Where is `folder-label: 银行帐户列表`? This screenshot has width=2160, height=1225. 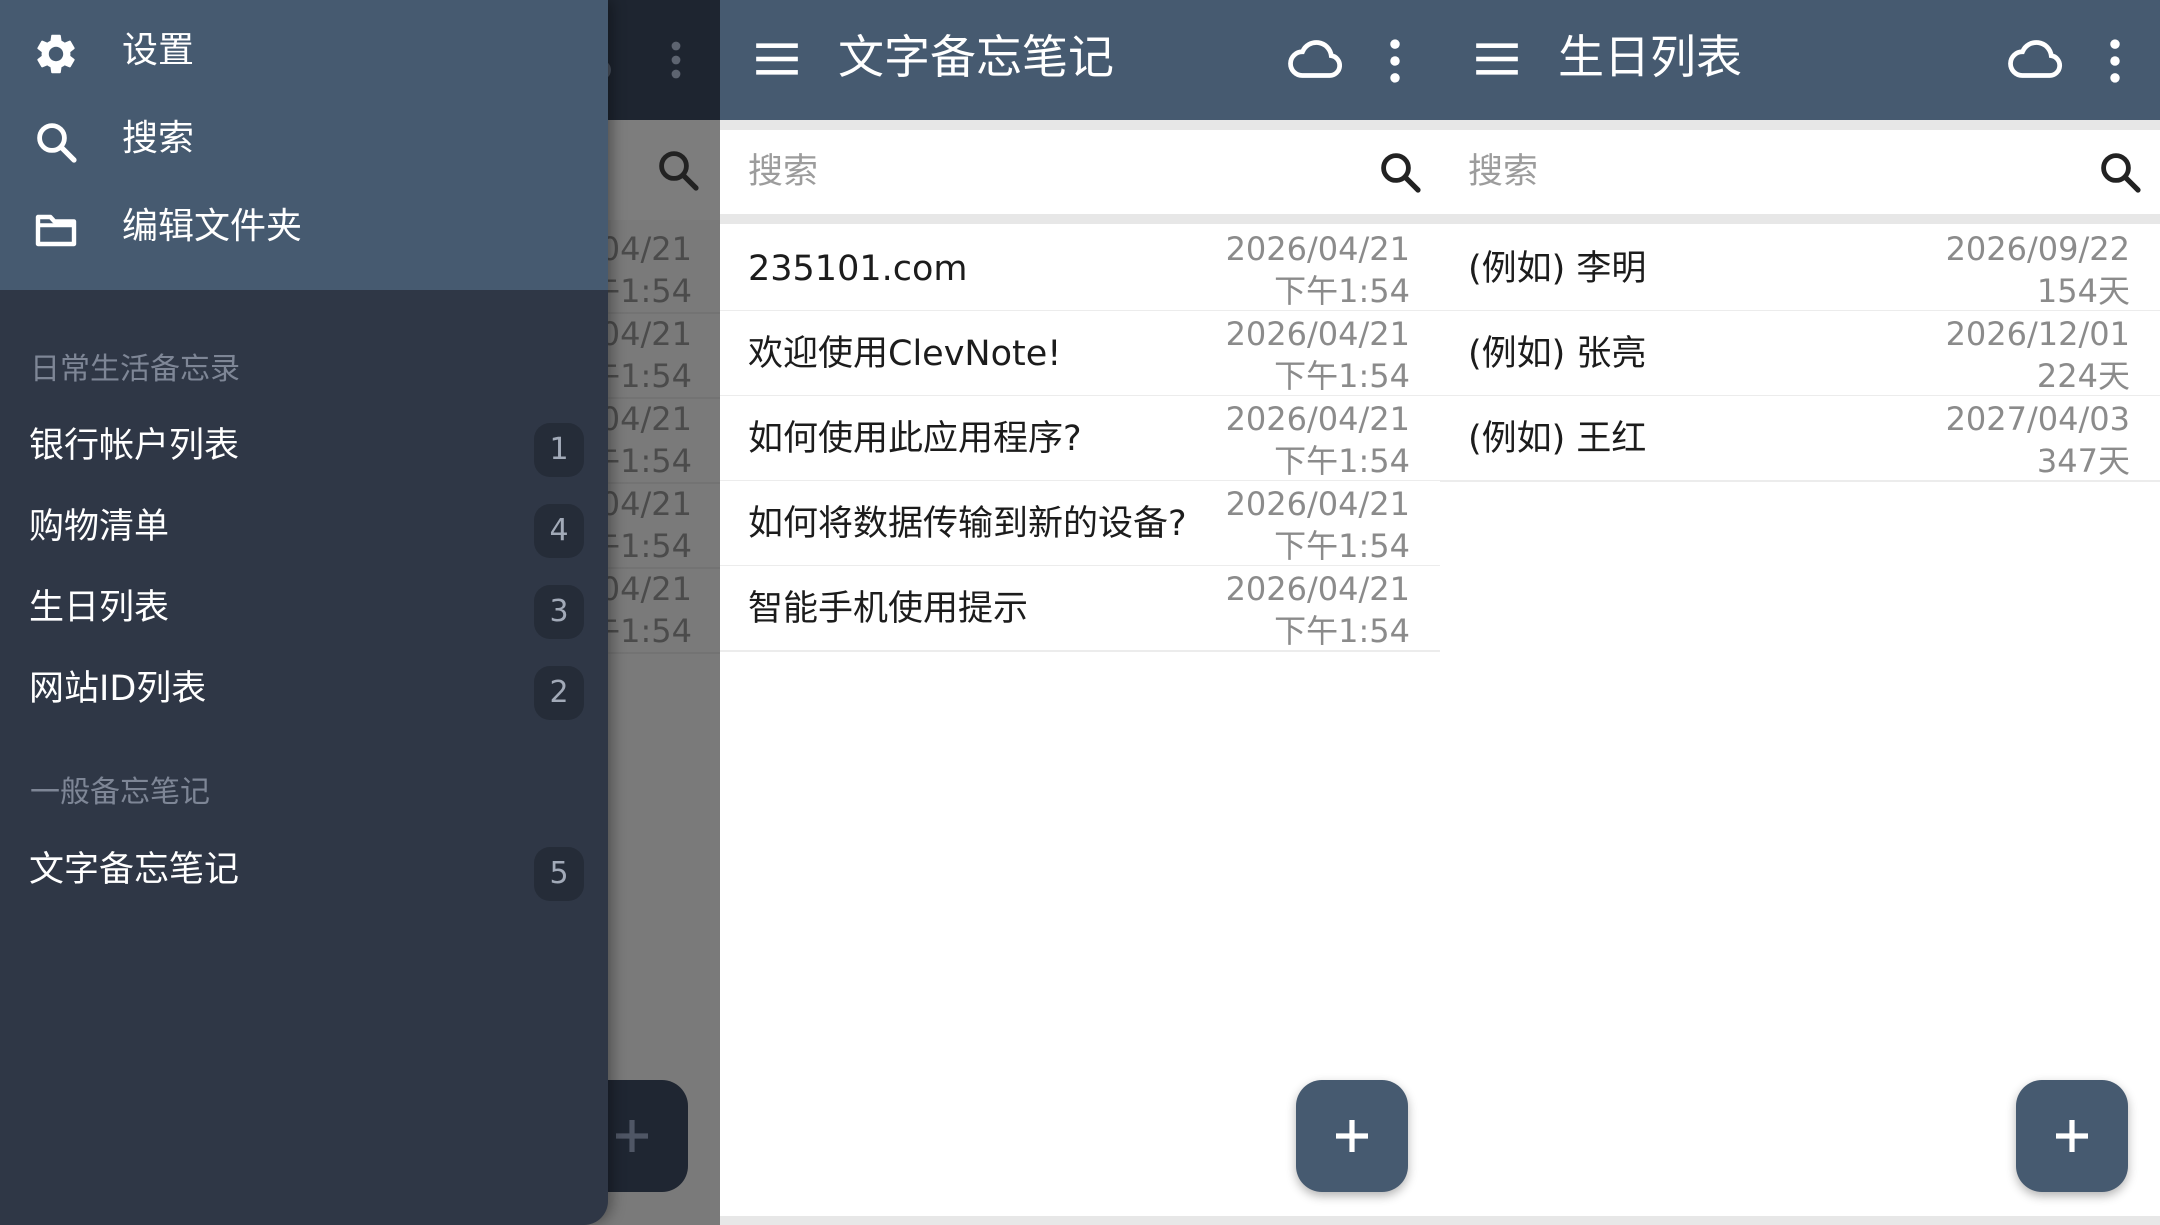 folder-label: 银行帐户列表 is located at coordinates (134, 446).